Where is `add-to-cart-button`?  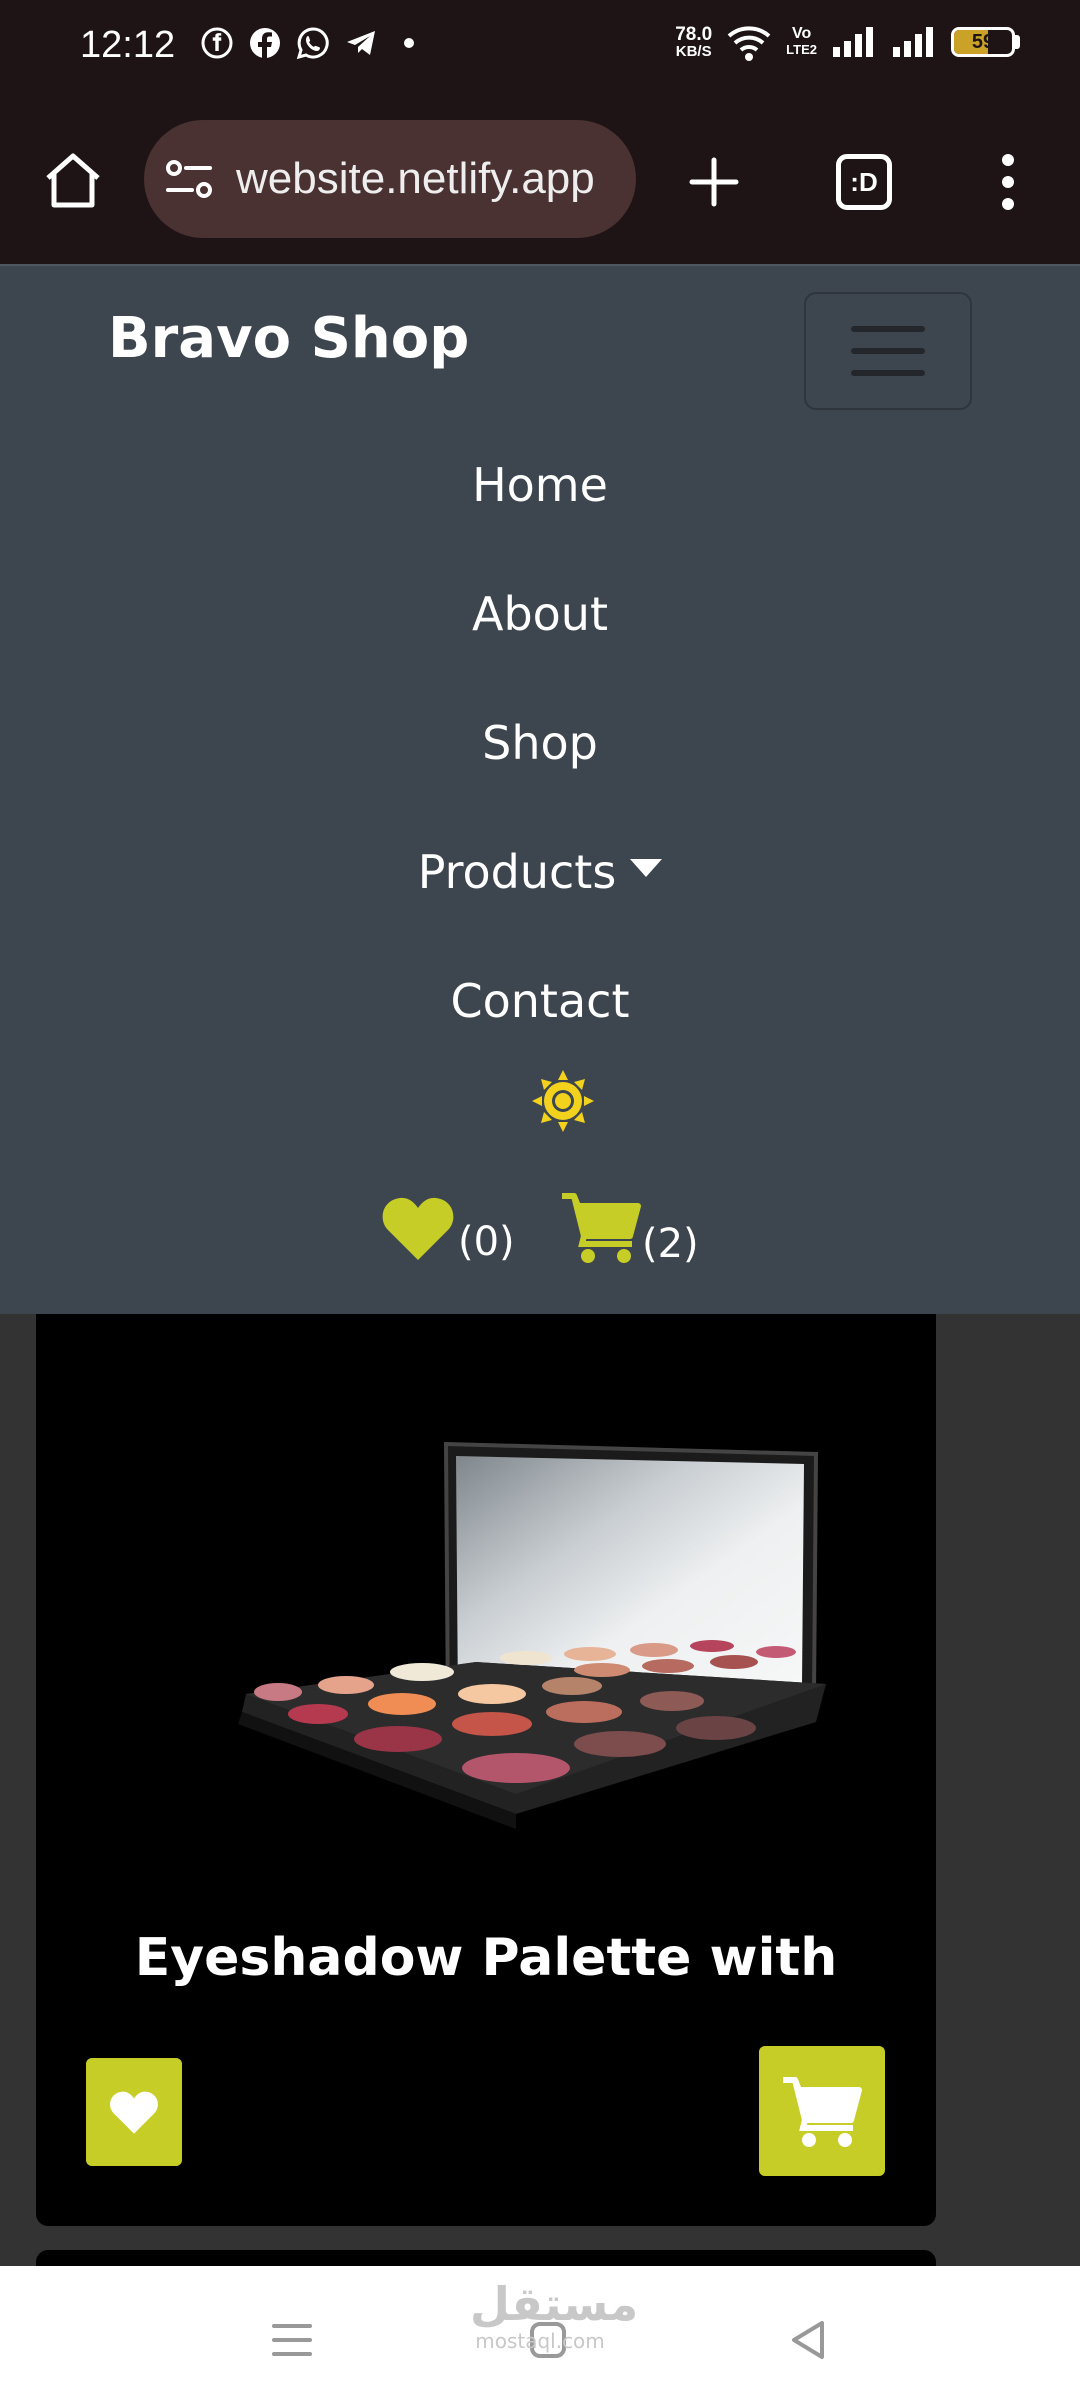 add-to-cart-button is located at coordinates (822, 2111).